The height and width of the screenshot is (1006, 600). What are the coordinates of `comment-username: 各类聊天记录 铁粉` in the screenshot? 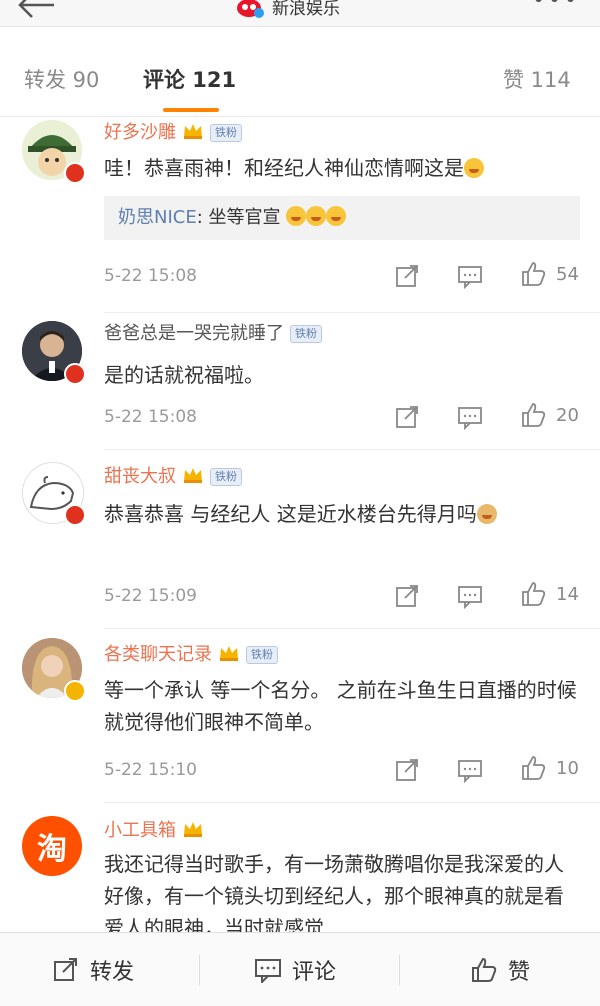 It's located at (191, 653).